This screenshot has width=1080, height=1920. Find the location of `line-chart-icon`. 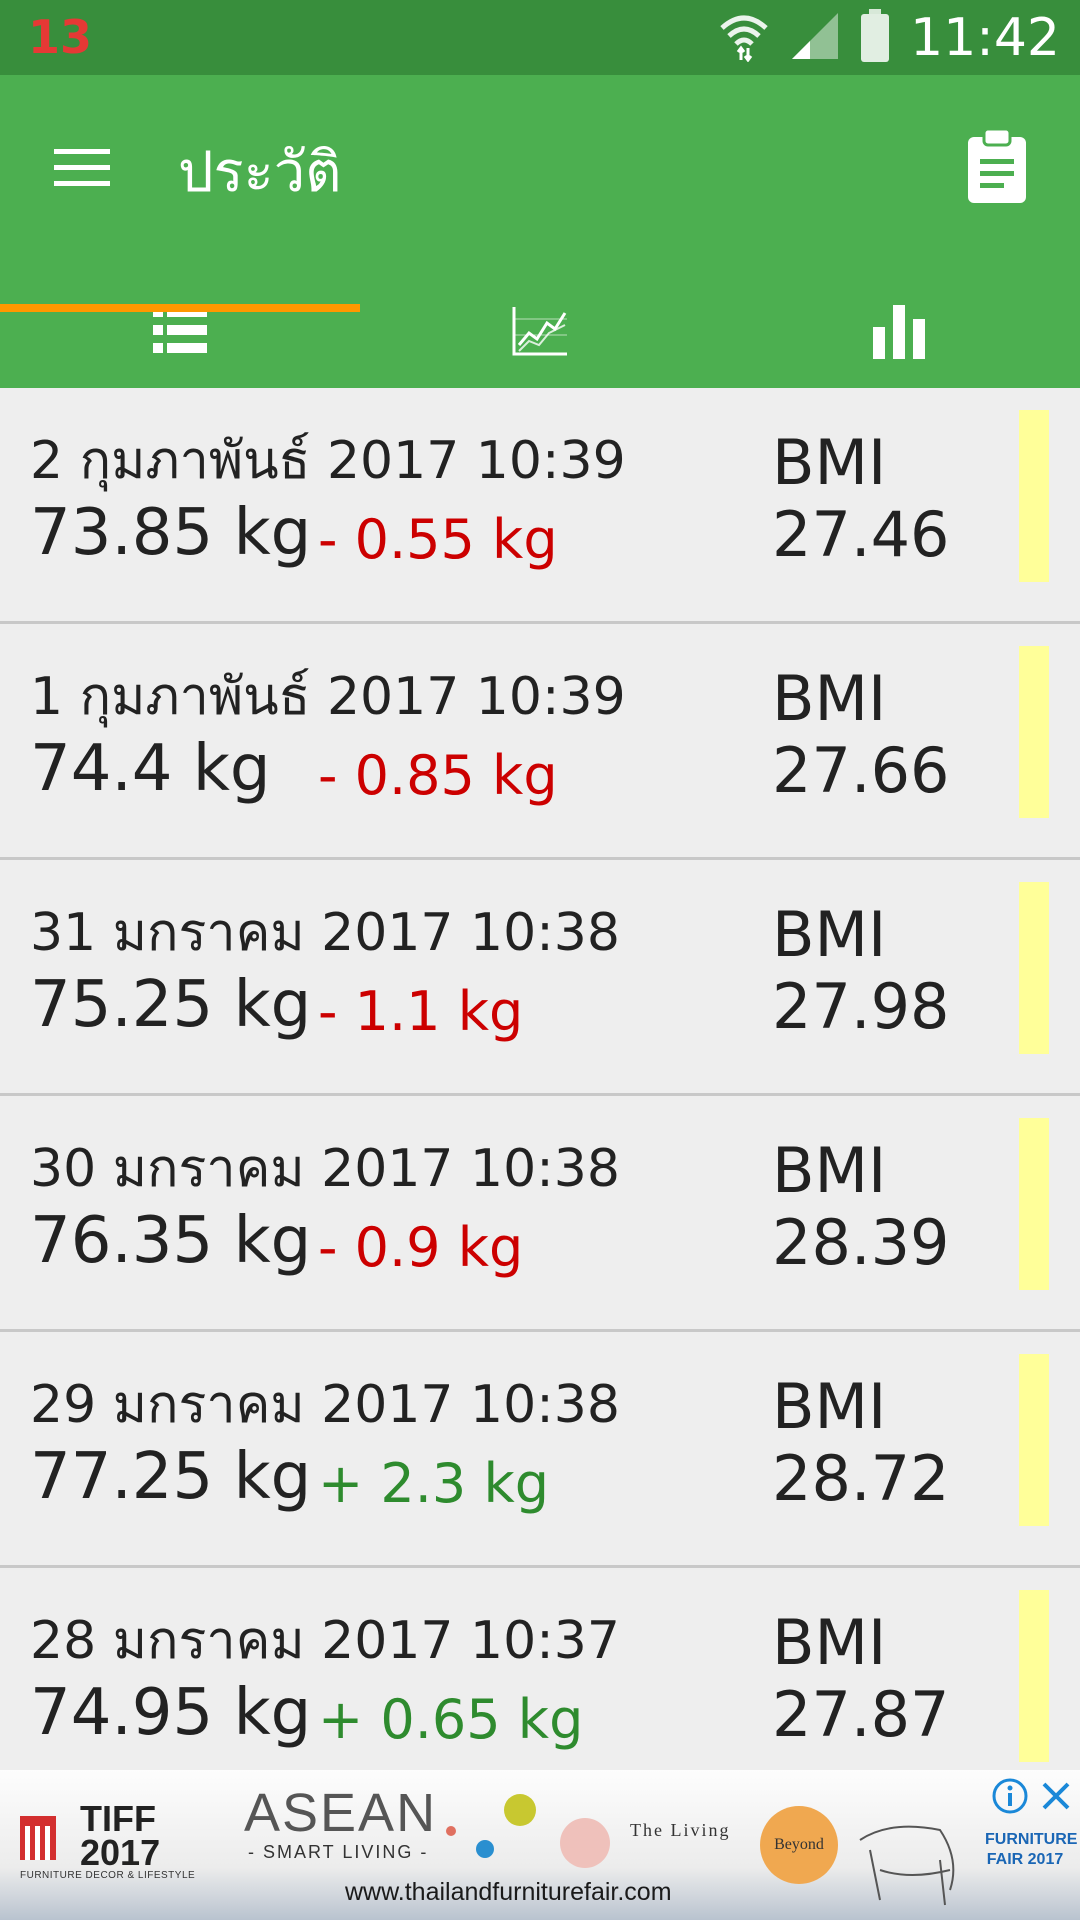

line-chart-icon is located at coordinates (539, 330).